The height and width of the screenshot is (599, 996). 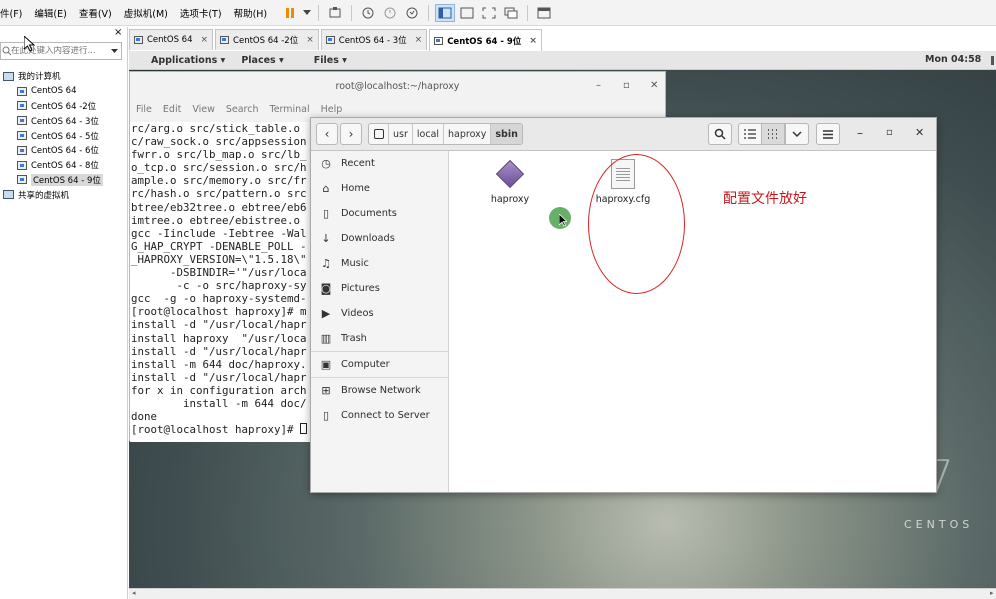 What do you see at coordinates (95, 13) in the screenshot?
I see `menu-view: 查看(V)` at bounding box center [95, 13].